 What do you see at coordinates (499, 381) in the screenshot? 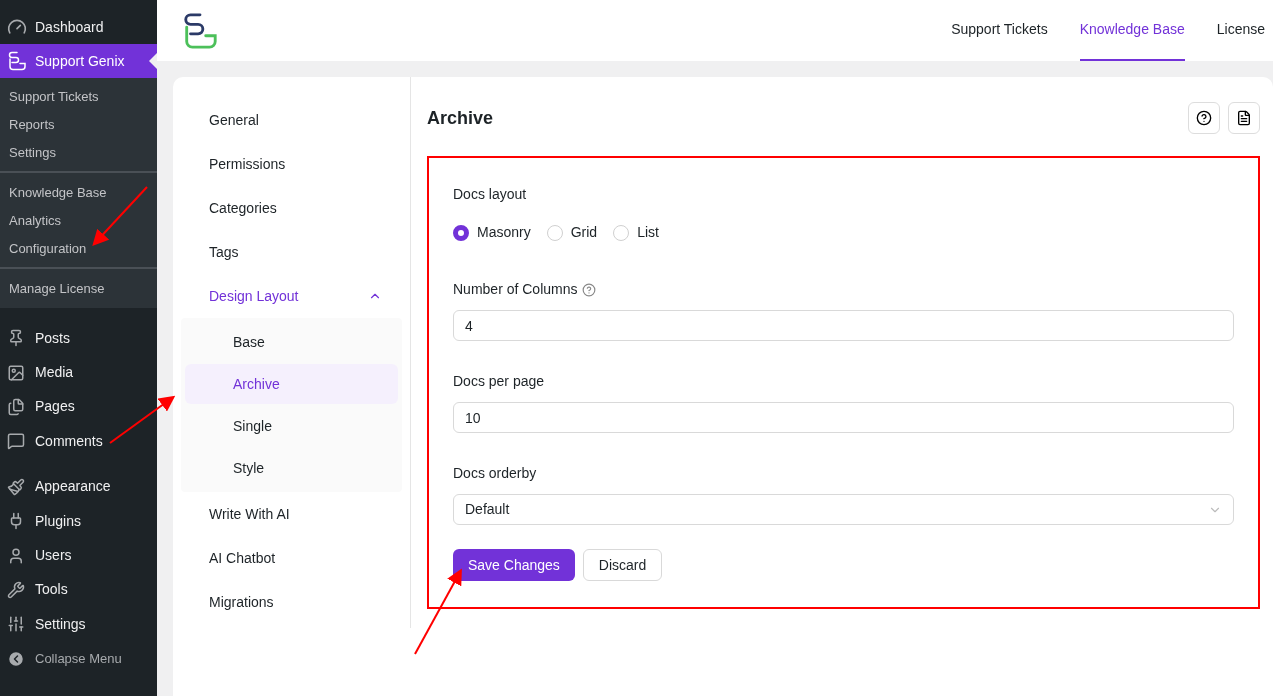
I see `field-label: Docs per page` at bounding box center [499, 381].